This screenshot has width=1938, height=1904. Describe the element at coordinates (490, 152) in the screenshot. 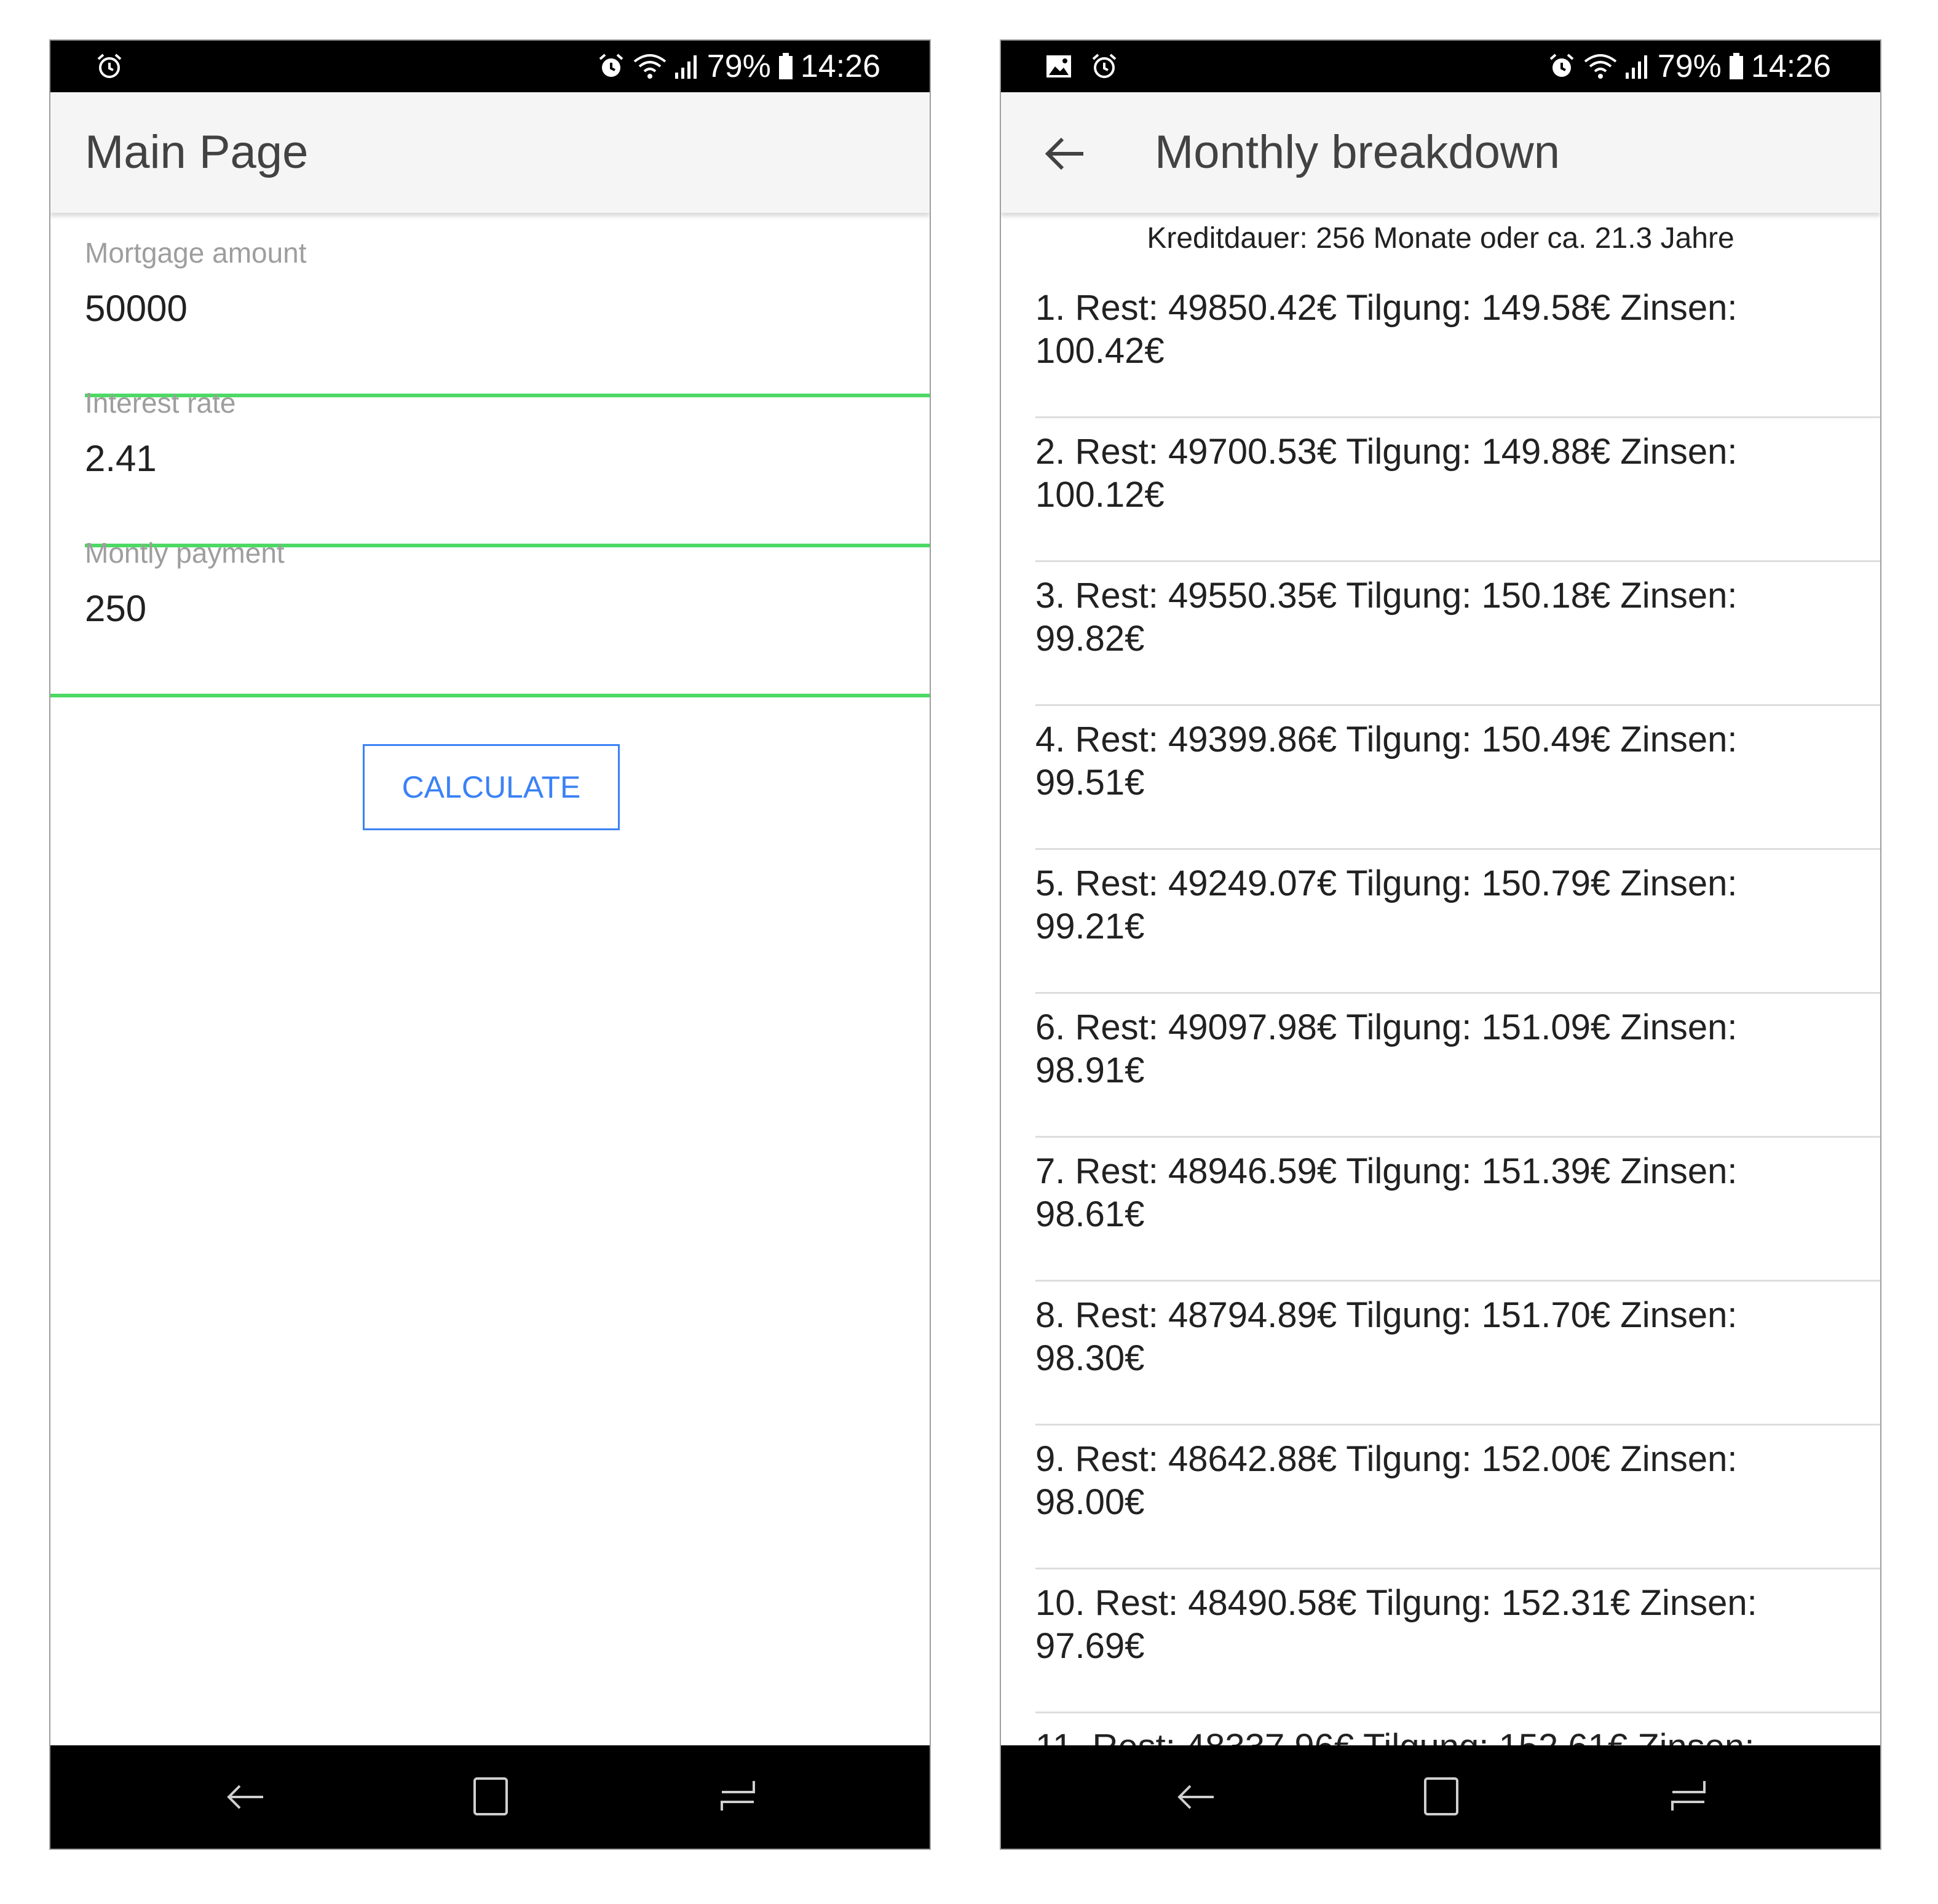

I see `app-bar: Main Page` at that location.